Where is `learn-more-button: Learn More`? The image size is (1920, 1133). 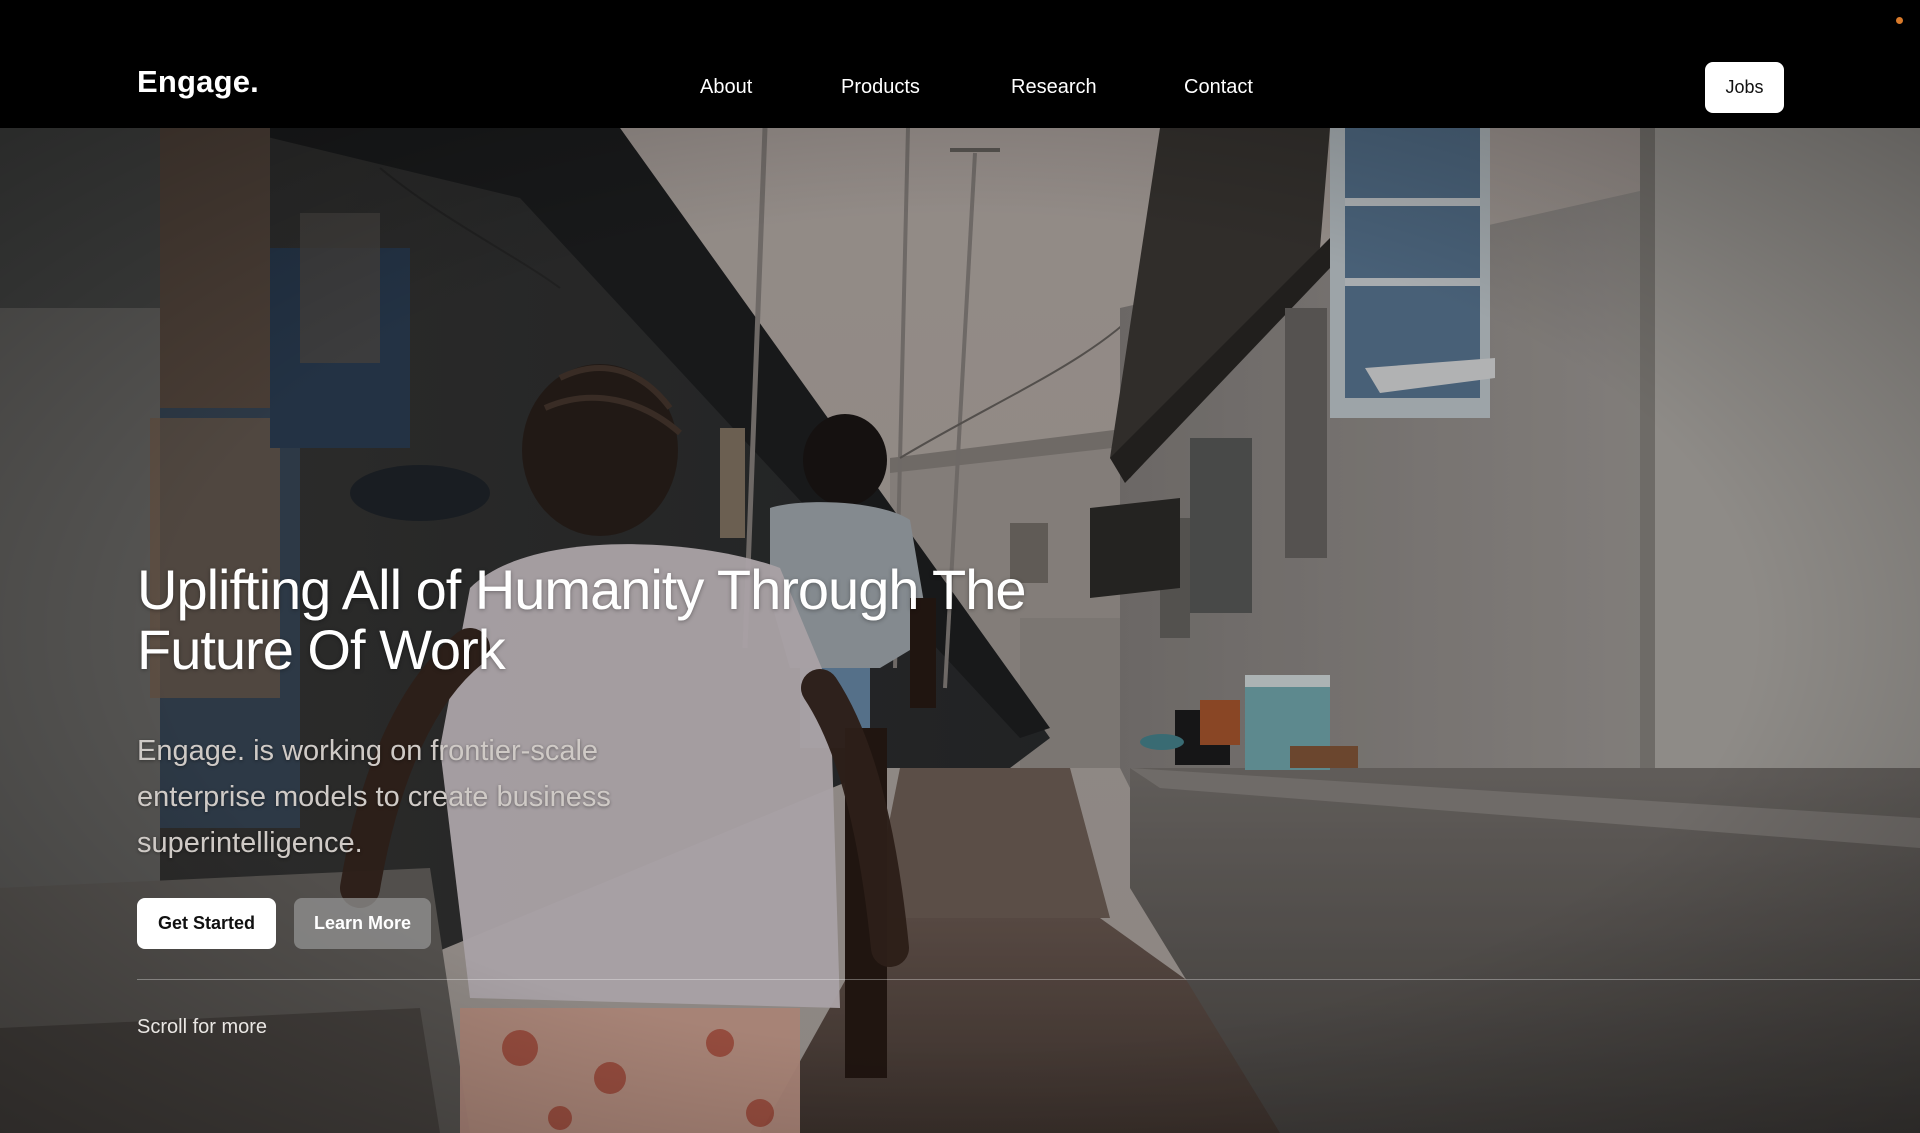 learn-more-button: Learn More is located at coordinates (362, 923).